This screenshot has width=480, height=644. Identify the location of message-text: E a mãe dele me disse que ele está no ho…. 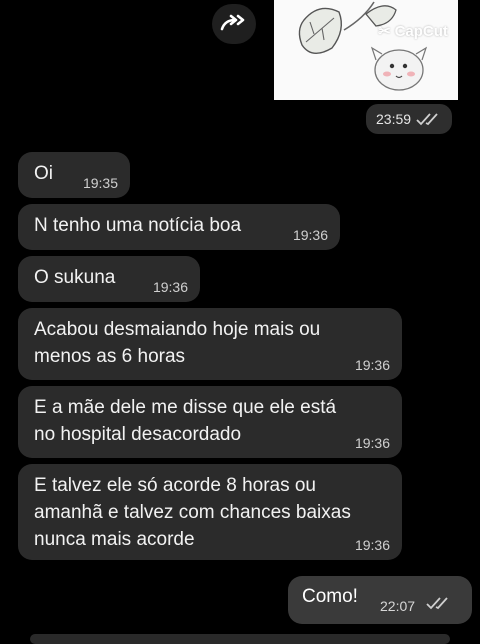
(185, 421).